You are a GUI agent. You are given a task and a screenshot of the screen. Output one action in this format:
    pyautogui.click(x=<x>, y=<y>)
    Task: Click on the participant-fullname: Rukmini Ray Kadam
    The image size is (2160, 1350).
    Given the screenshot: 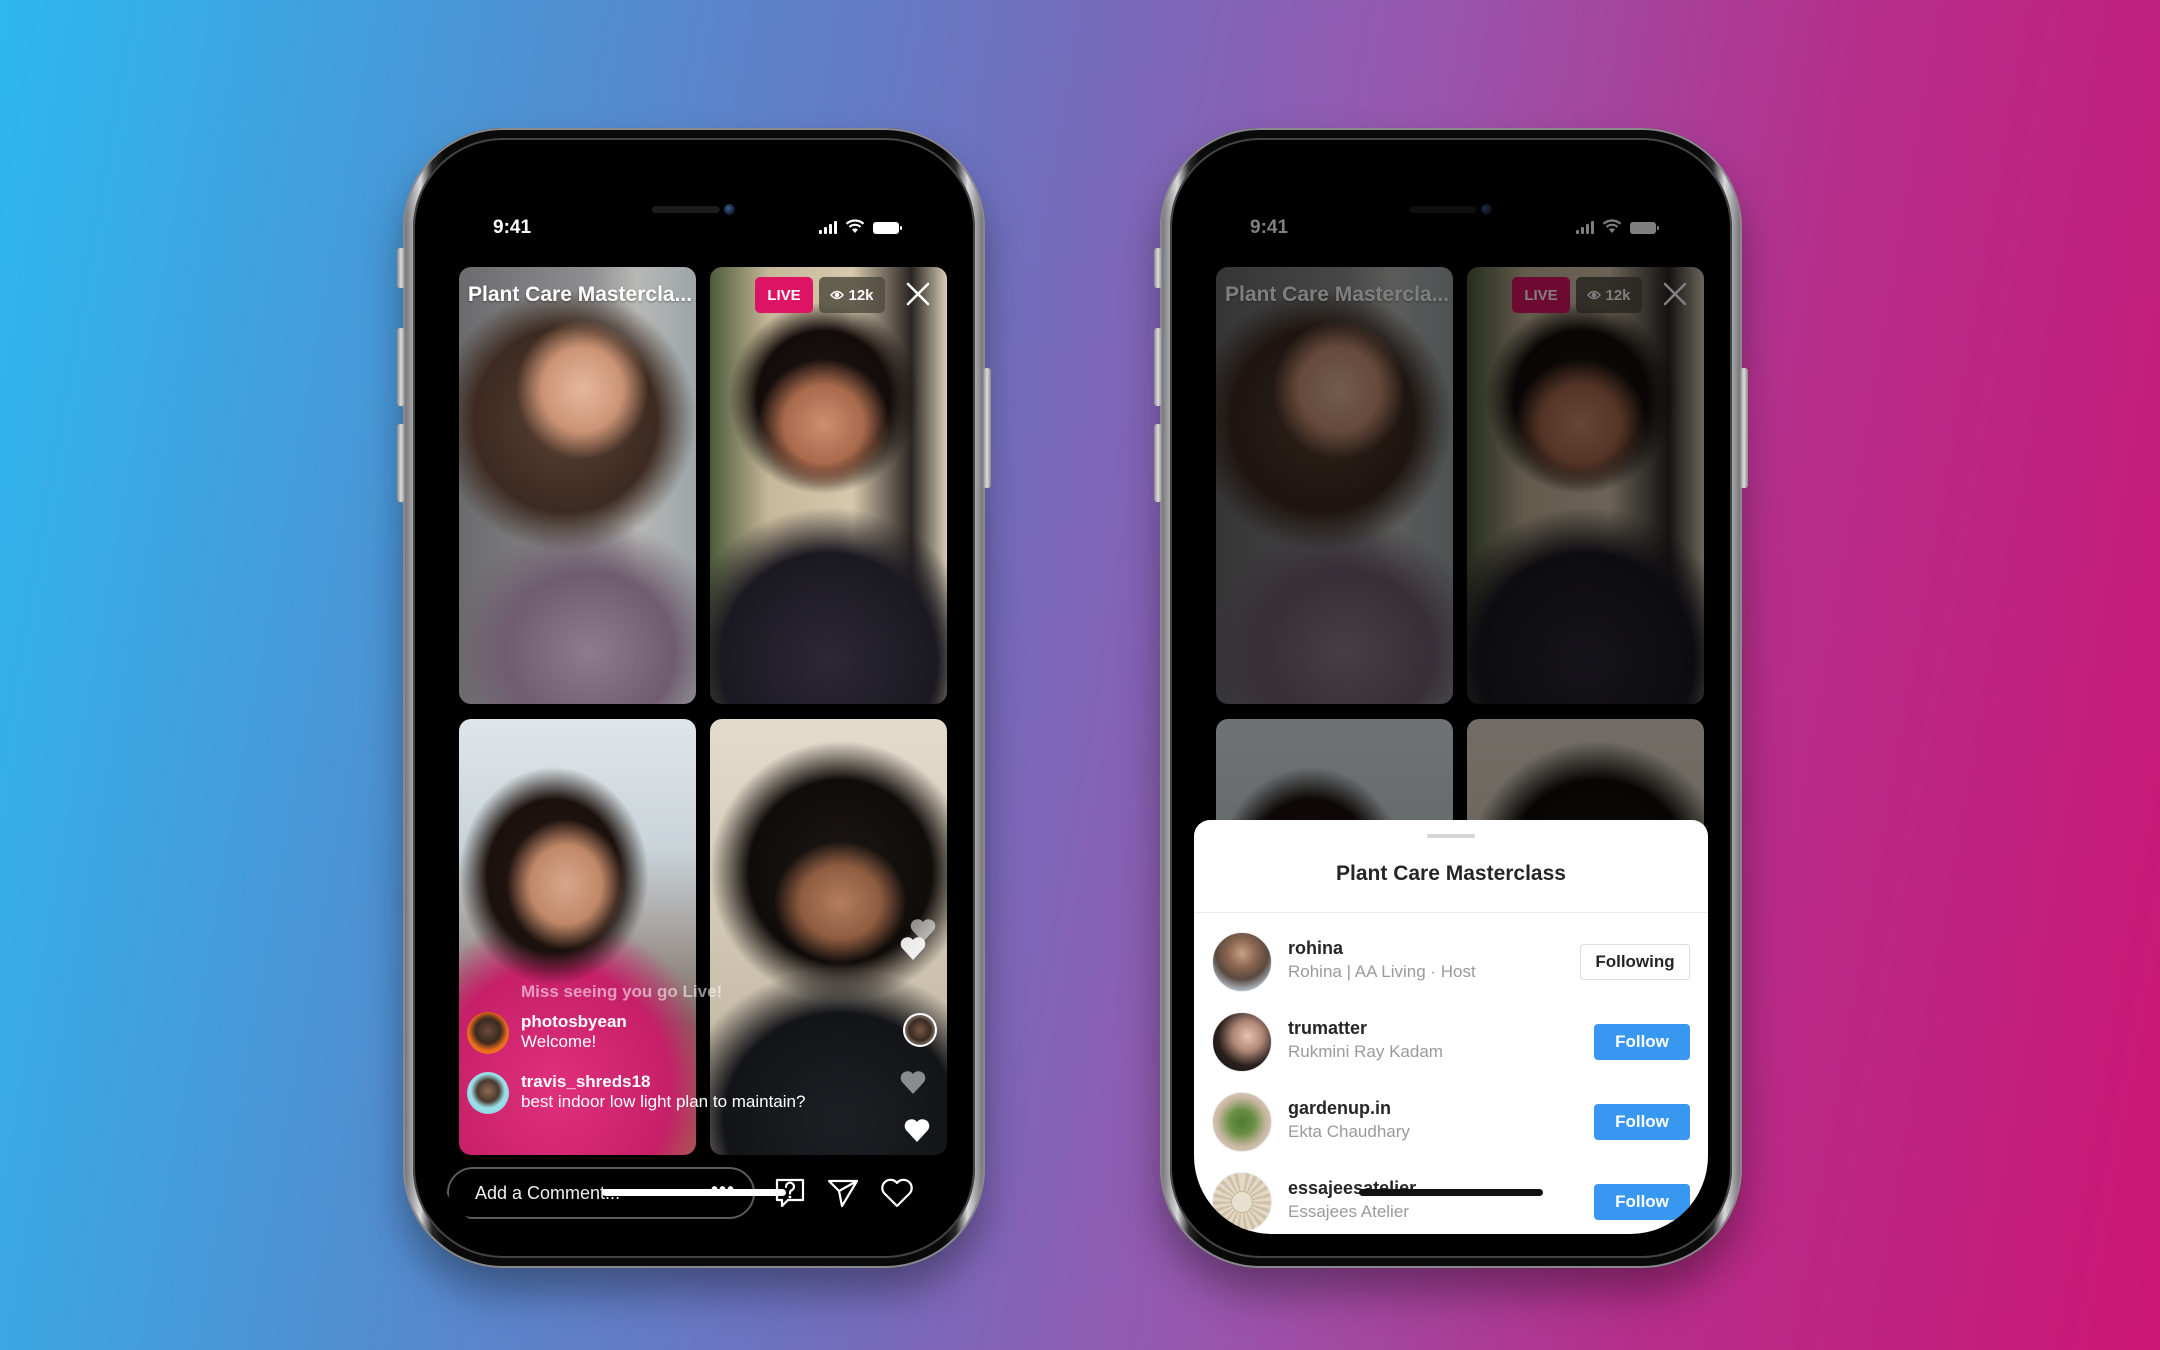 What is the action you would take?
    pyautogui.click(x=1365, y=1051)
    